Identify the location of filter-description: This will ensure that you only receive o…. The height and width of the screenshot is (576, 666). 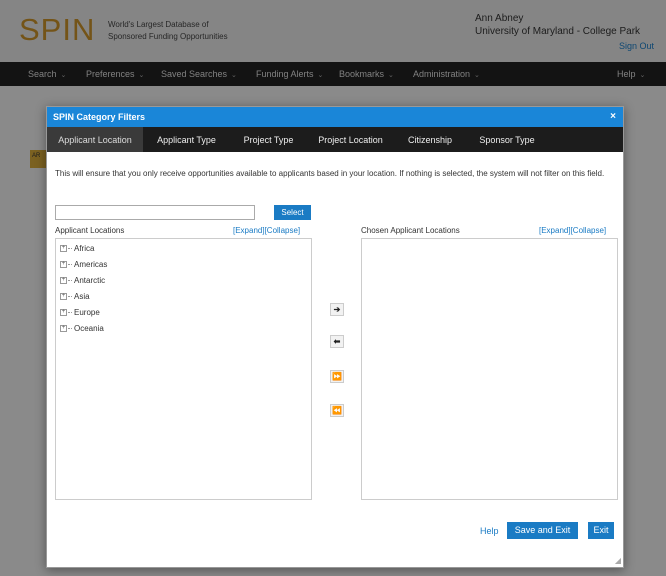
(330, 173).